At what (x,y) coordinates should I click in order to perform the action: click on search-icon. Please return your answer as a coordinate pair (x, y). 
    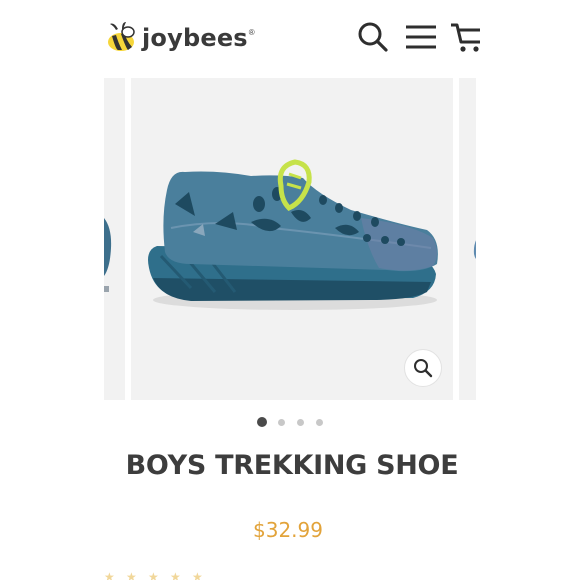
    Looking at the image, I should click on (373, 37).